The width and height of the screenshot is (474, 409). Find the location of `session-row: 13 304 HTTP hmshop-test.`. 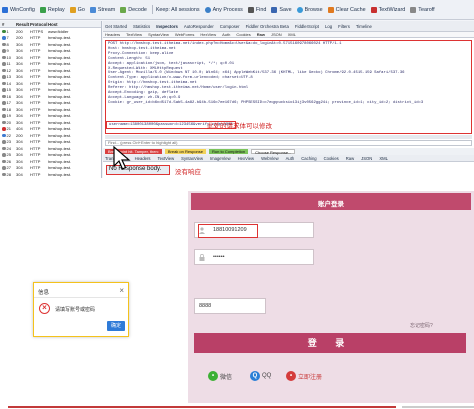

session-row: 13 304 HTTP hmshop-test. is located at coordinates (50, 77).